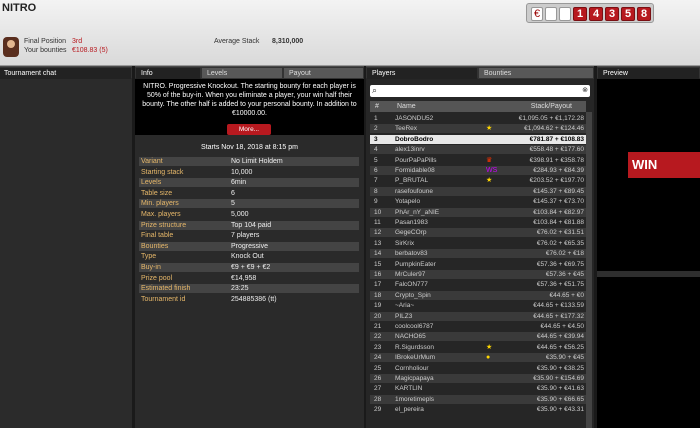  I want to click on player-row: 5 PourPaPaPills ♛ €398.91 + €358.78, so click(478, 160).